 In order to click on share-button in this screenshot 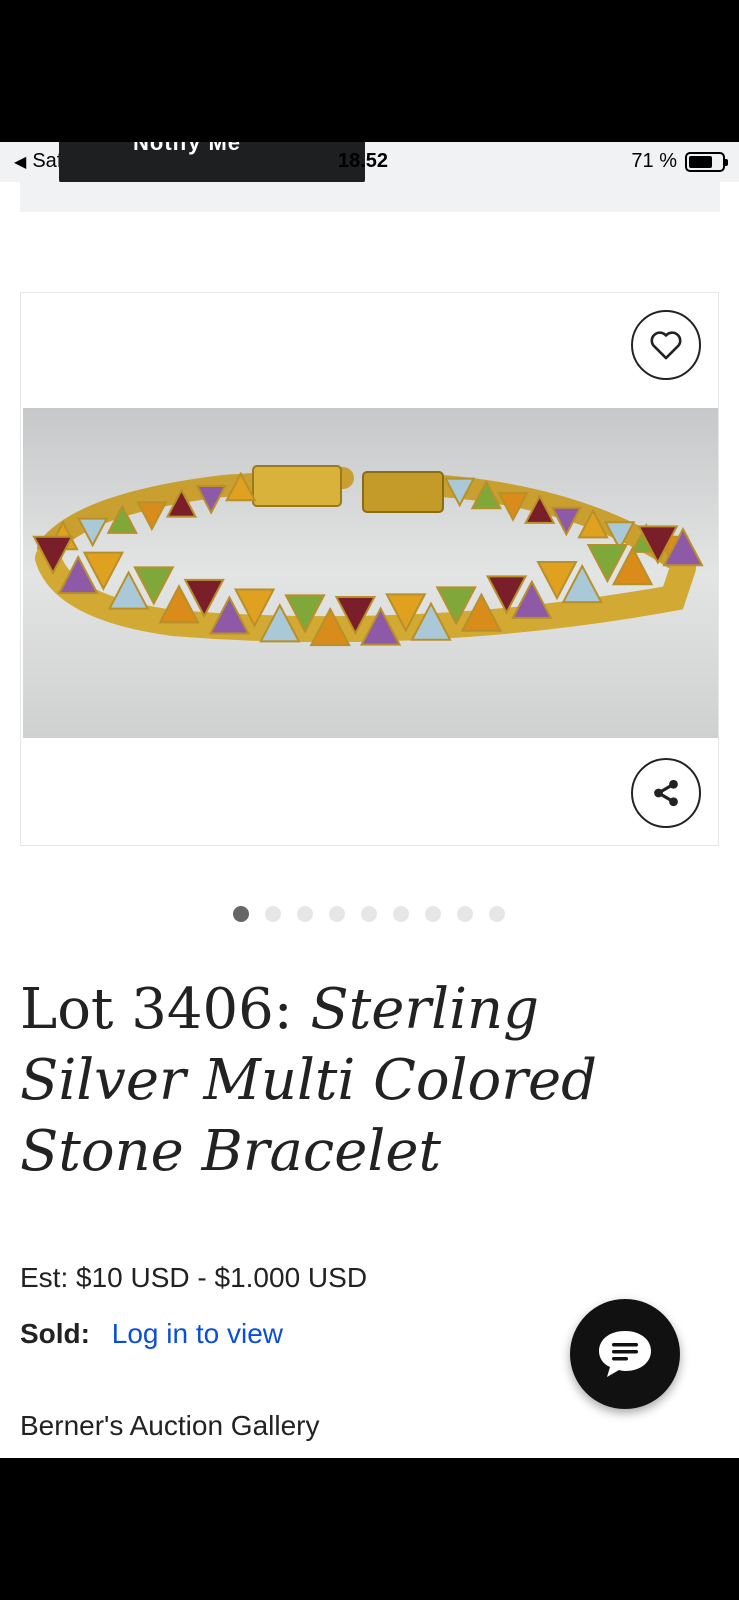, I will do `click(666, 793)`.